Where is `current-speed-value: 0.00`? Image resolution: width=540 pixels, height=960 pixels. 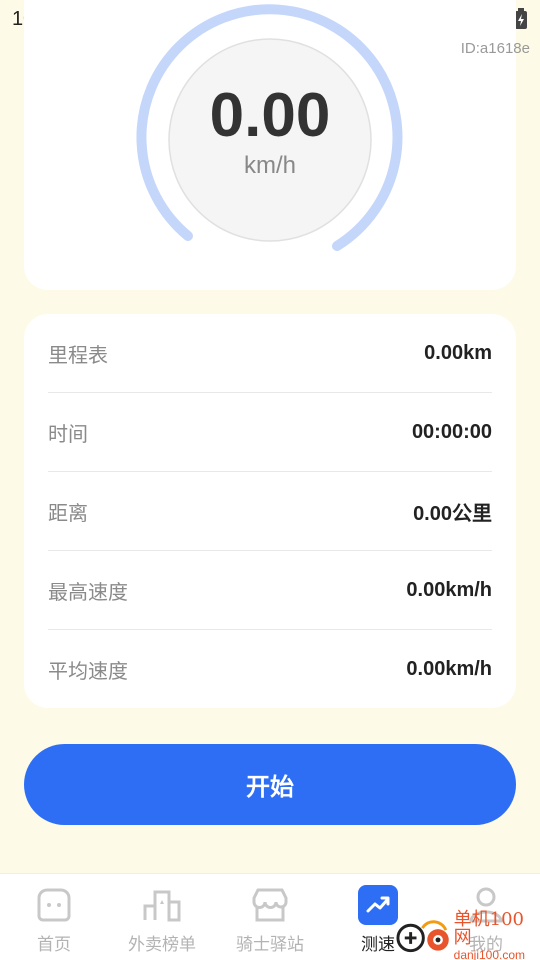
current-speed-value: 0.00 is located at coordinates (270, 115).